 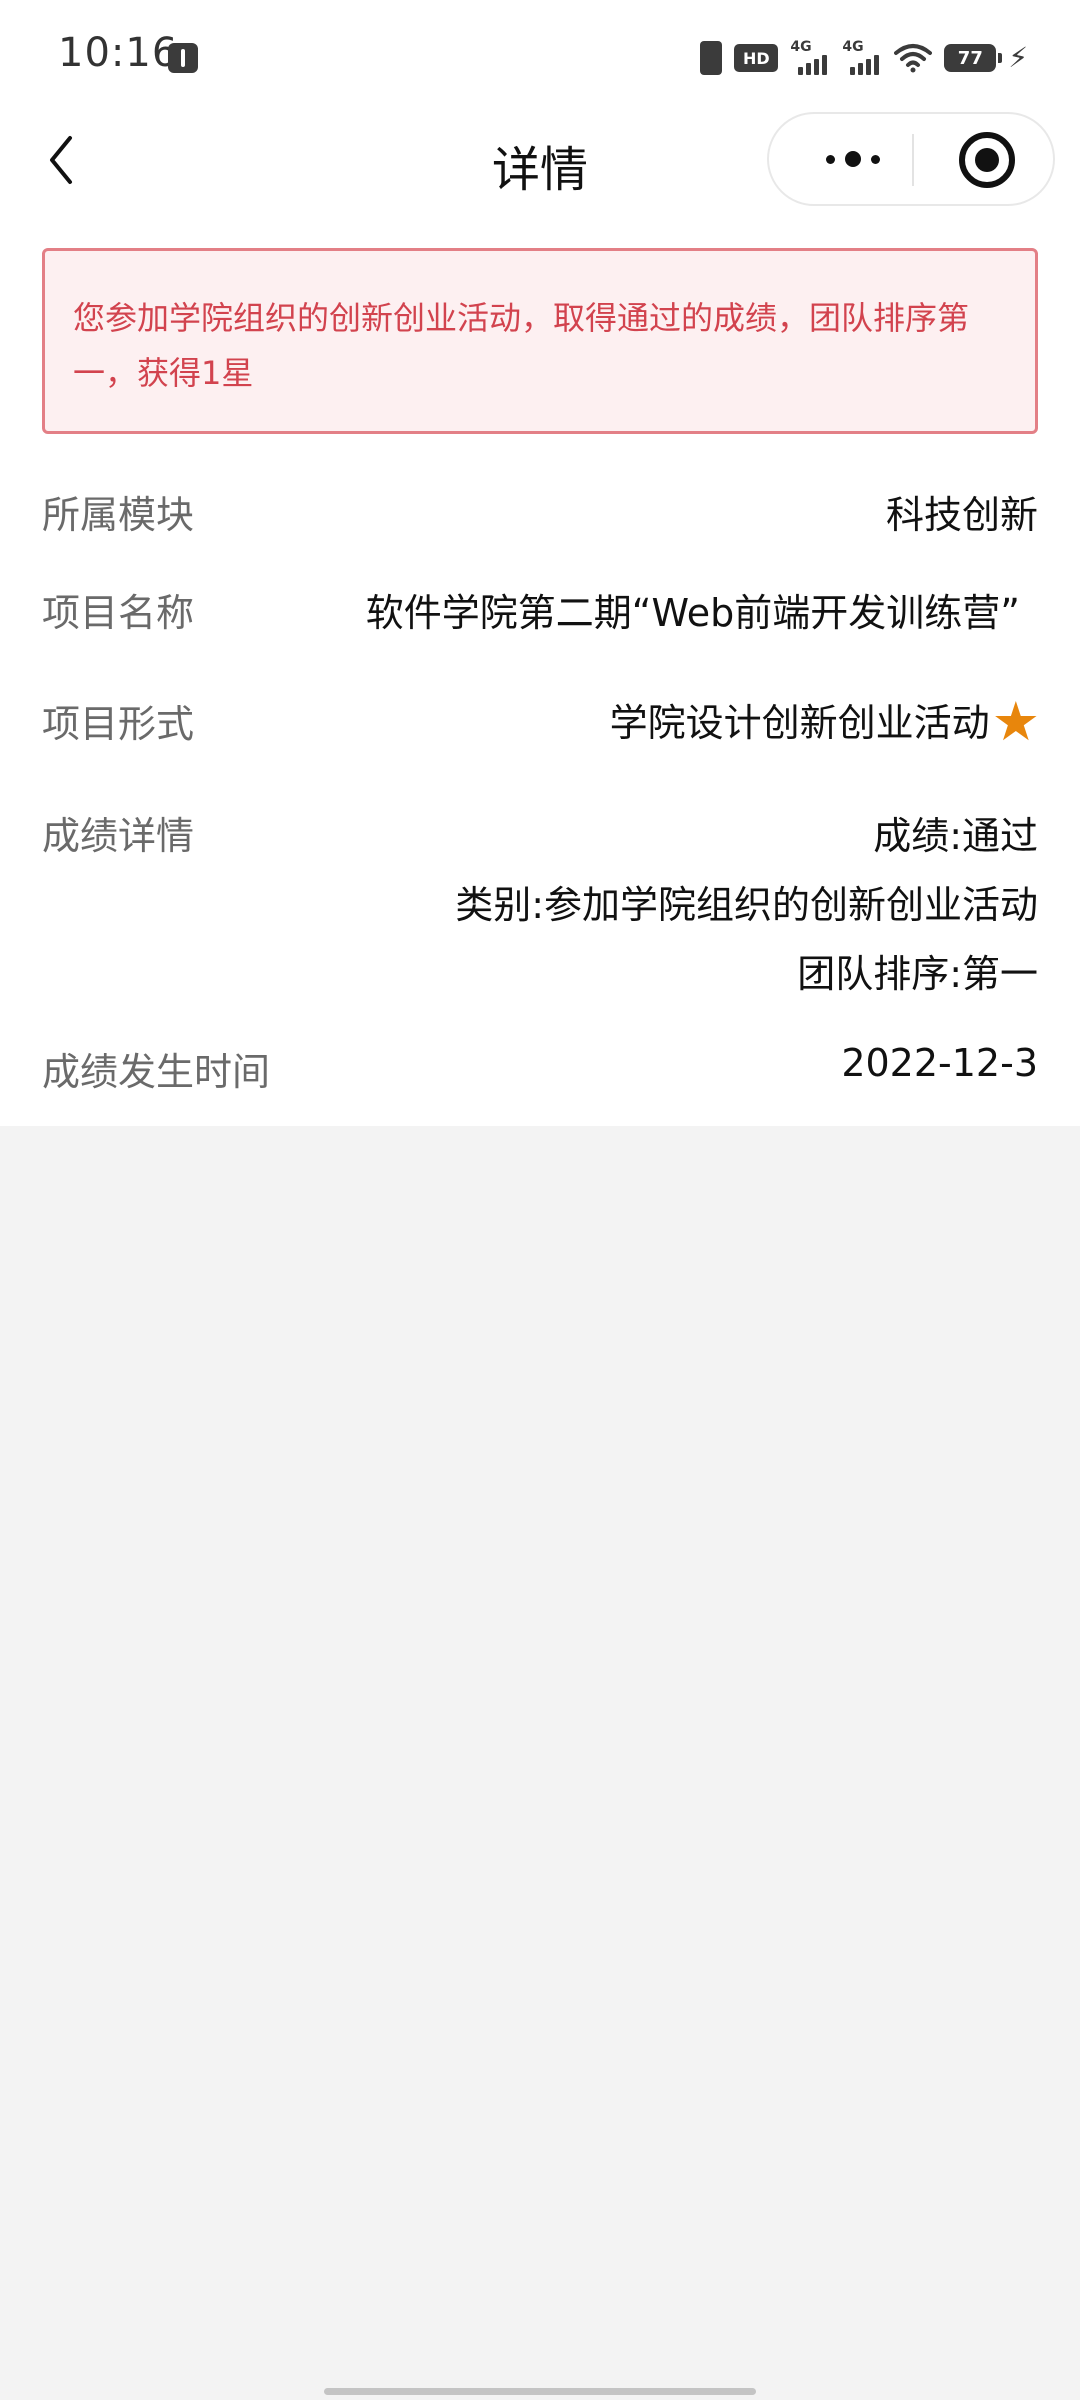 I want to click on score-time-label: 成绩发生时间, so click(x=156, y=1072).